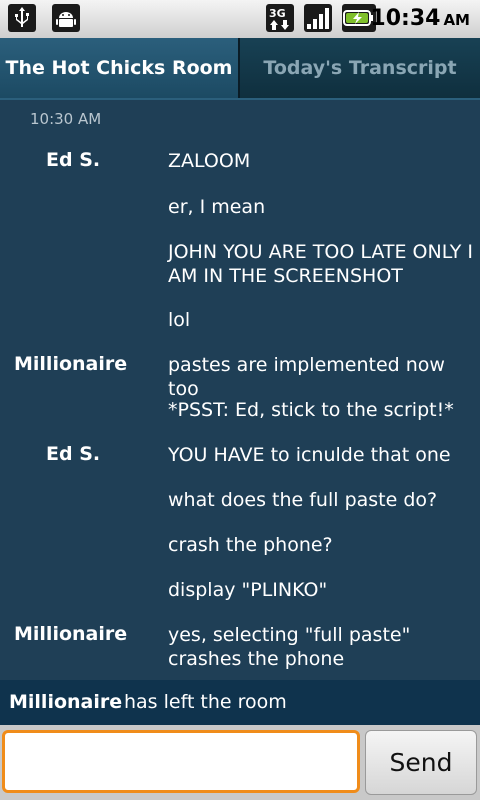 This screenshot has height=800, width=480. I want to click on 3g-data-icon: 3G, so click(280, 18).